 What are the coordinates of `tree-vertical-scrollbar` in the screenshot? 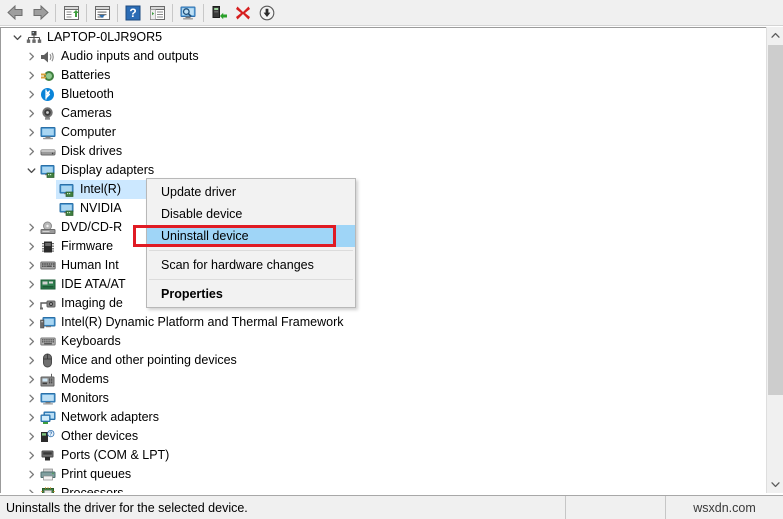 It's located at (774, 260).